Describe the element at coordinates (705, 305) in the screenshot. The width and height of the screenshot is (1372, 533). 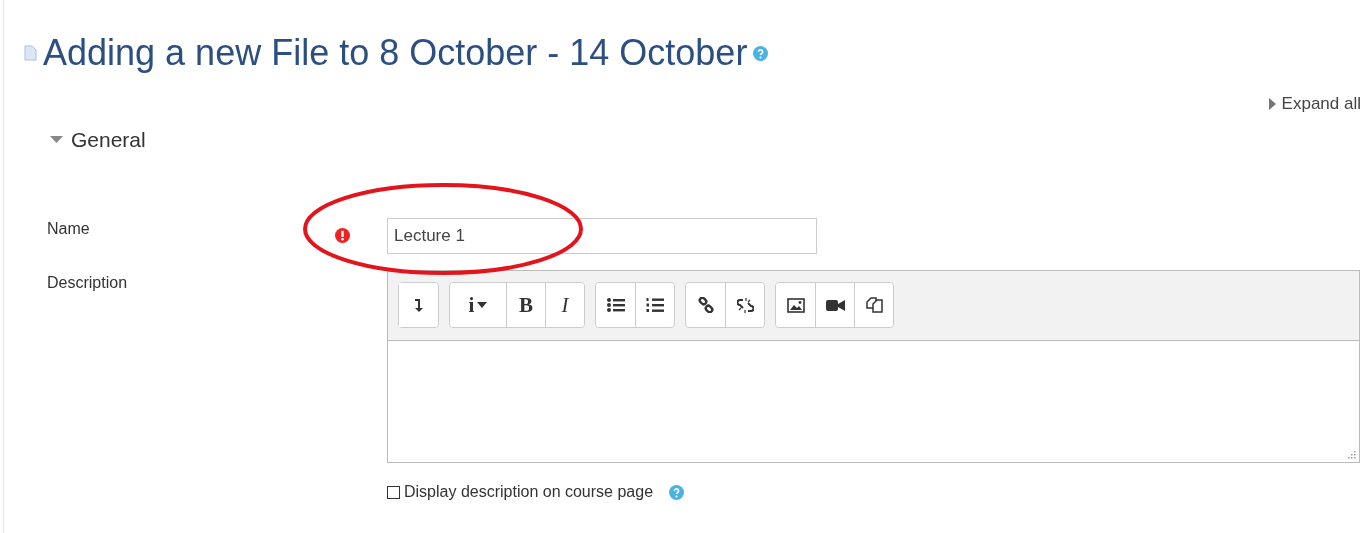
I see `link-icon` at that location.